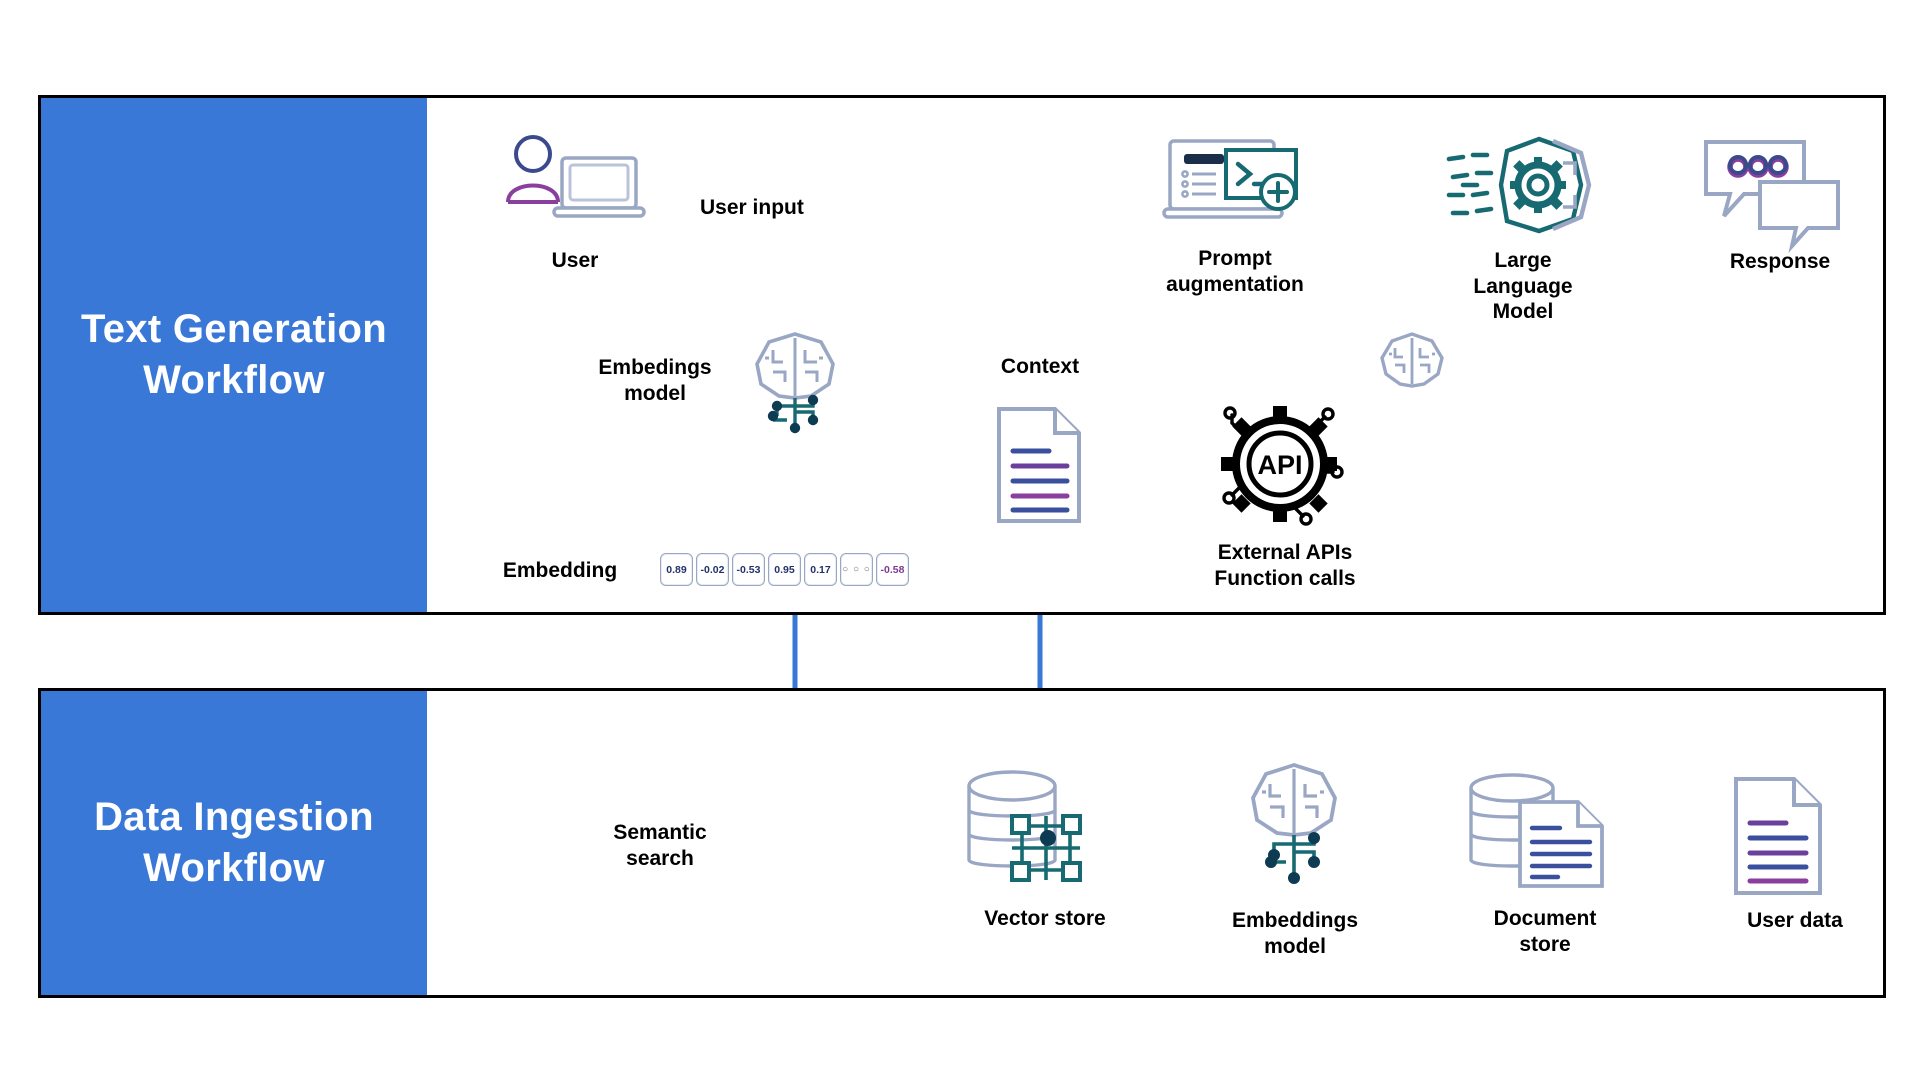  I want to click on band-label-text-generation: Text Generation Workflow, so click(234, 354).